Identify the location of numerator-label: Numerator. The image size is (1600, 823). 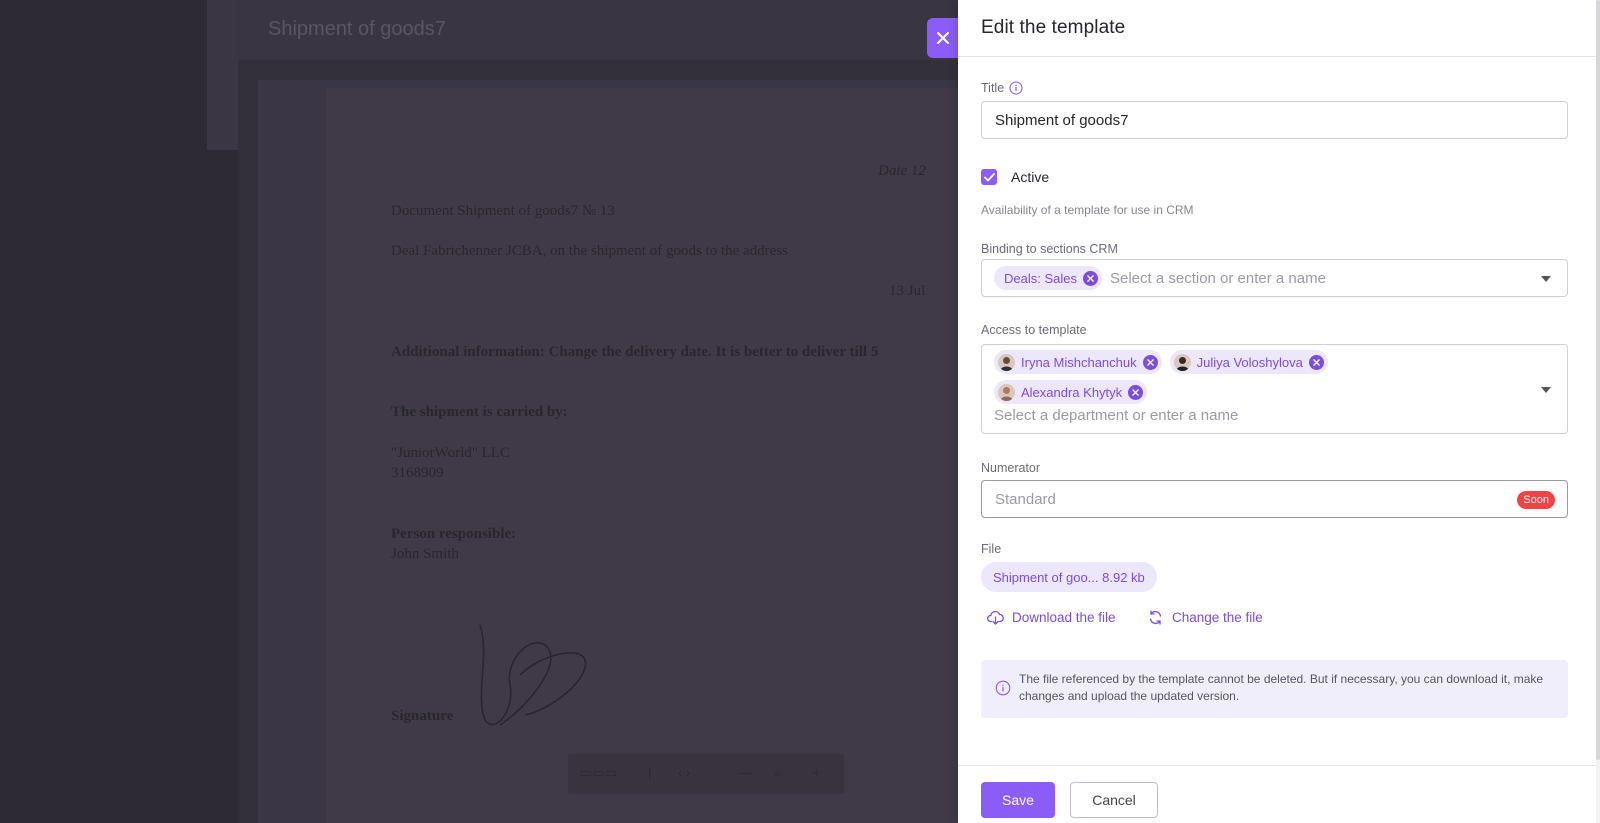
(1011, 468).